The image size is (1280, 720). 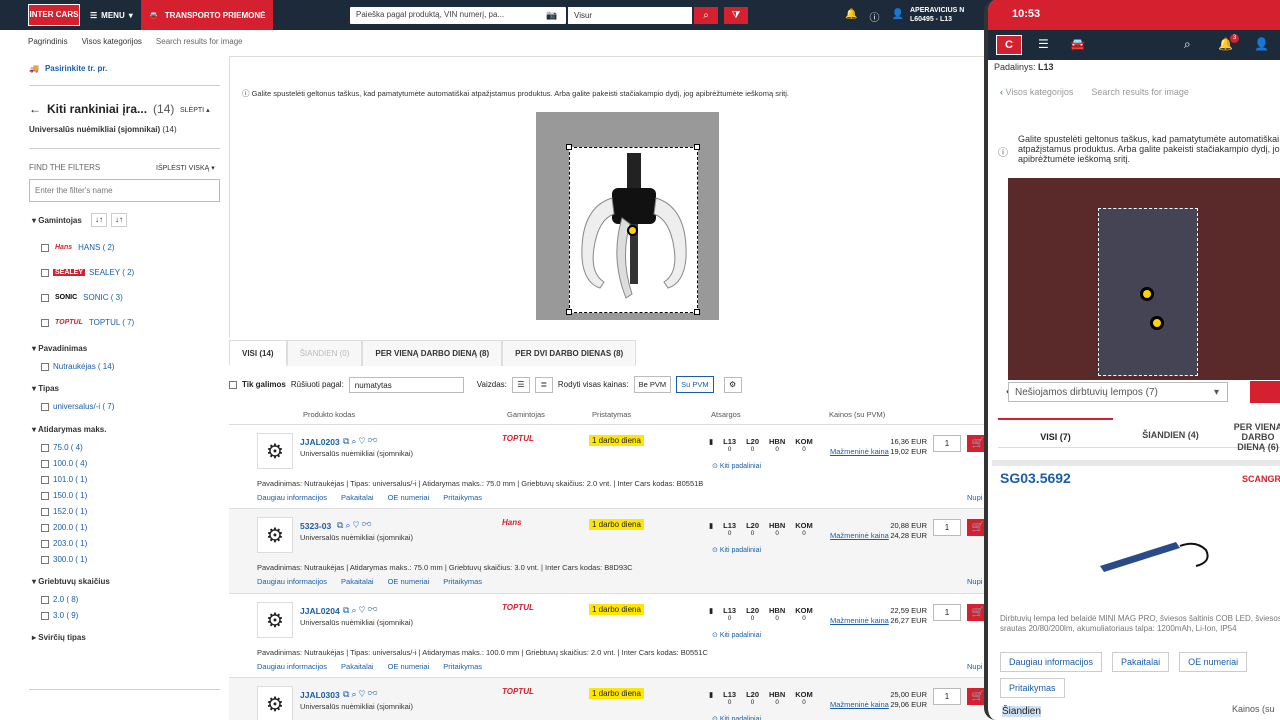 I want to click on breadcrumb-categories: ‹ Visos kategorijos, so click(x=1036, y=92).